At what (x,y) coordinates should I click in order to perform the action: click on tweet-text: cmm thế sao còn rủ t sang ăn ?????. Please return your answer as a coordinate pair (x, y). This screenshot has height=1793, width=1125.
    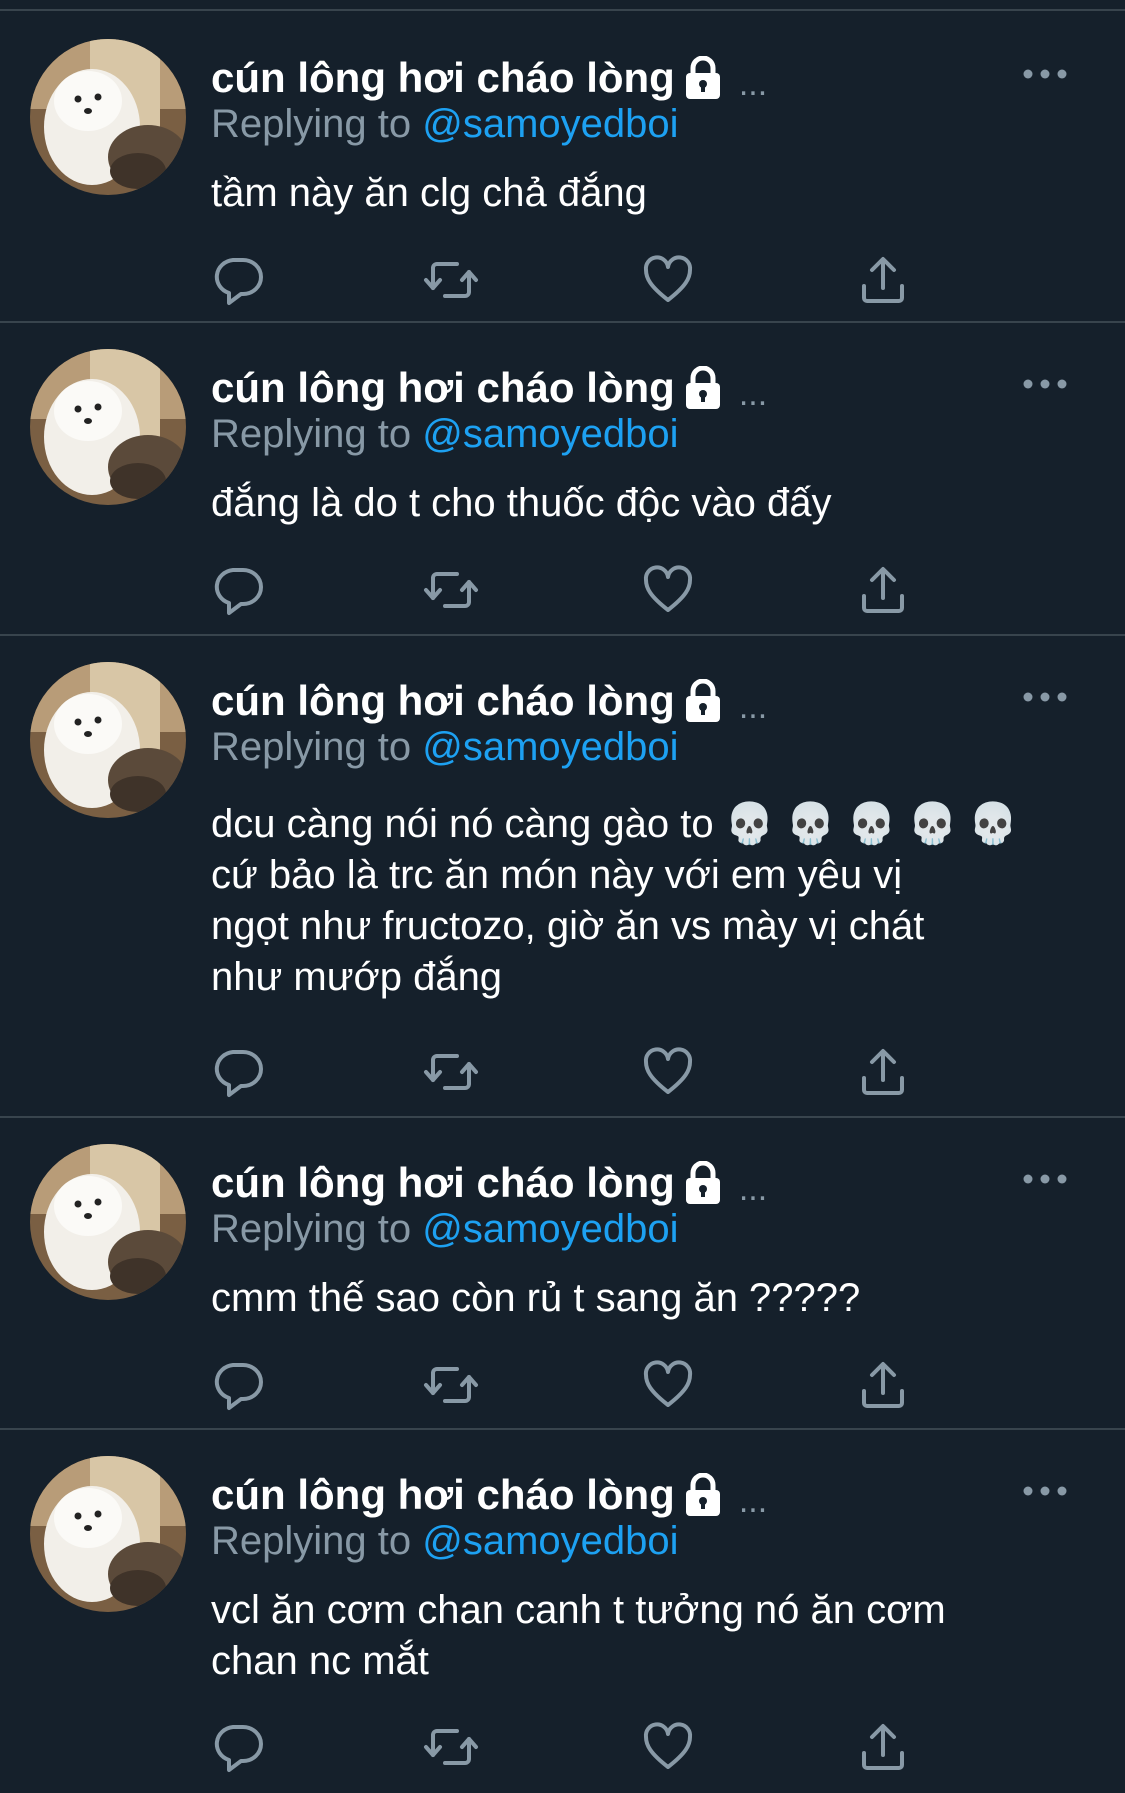
    Looking at the image, I should click on (536, 1298).